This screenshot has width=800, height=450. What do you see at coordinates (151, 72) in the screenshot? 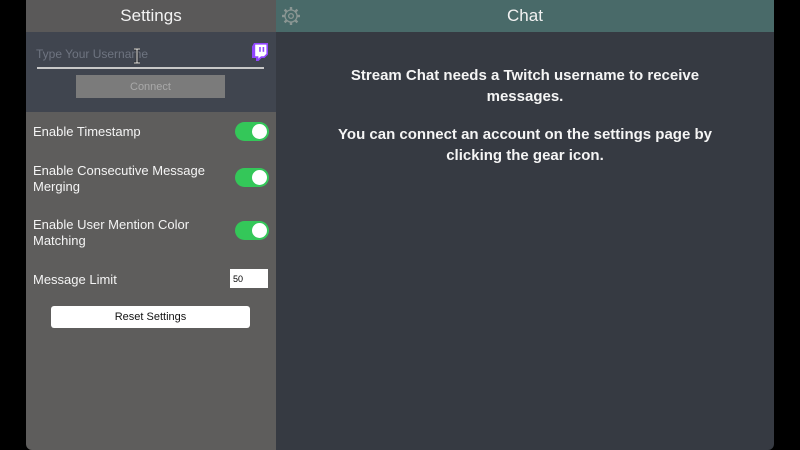
I see `account-section: Connect` at bounding box center [151, 72].